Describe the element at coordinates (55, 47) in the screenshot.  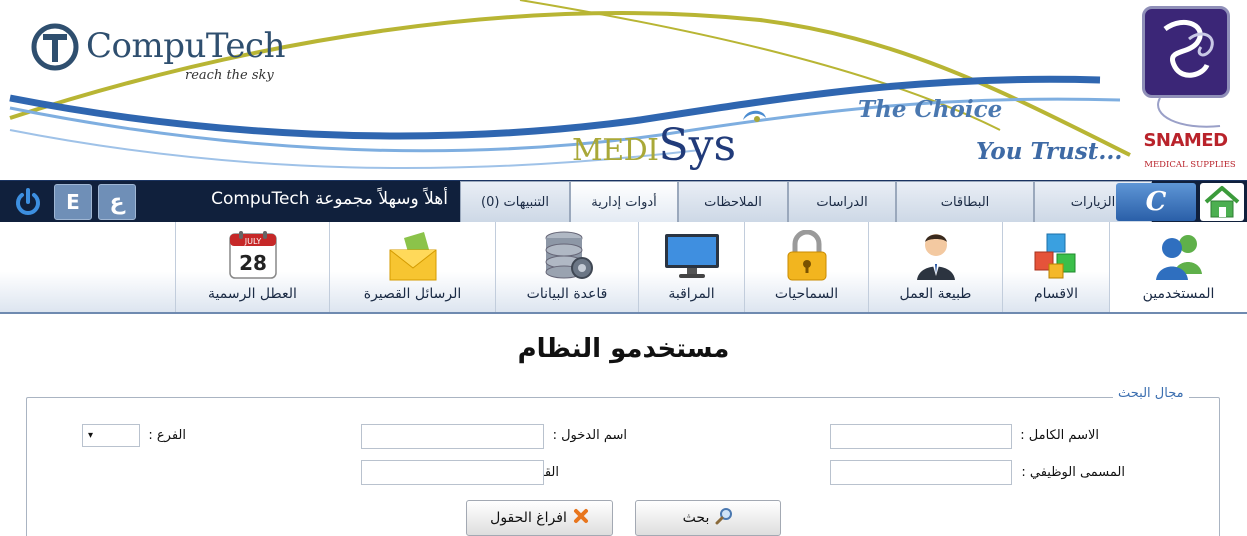
I see `computech-mark-icon` at that location.